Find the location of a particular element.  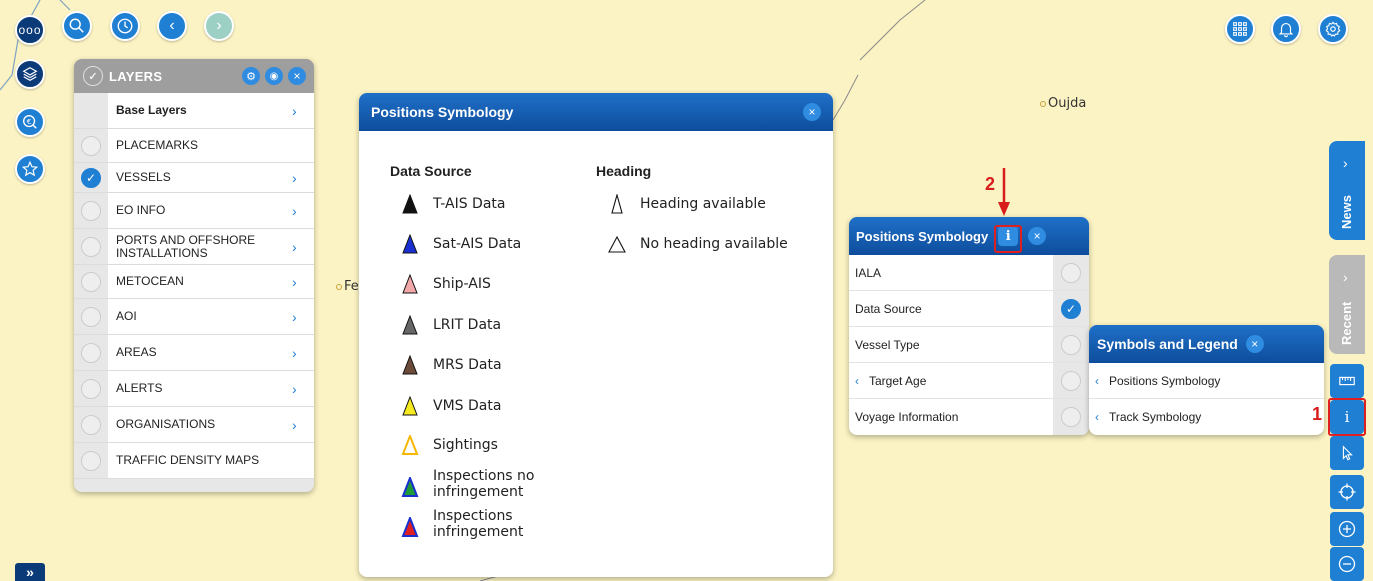

favorites-button is located at coordinates (30, 169).